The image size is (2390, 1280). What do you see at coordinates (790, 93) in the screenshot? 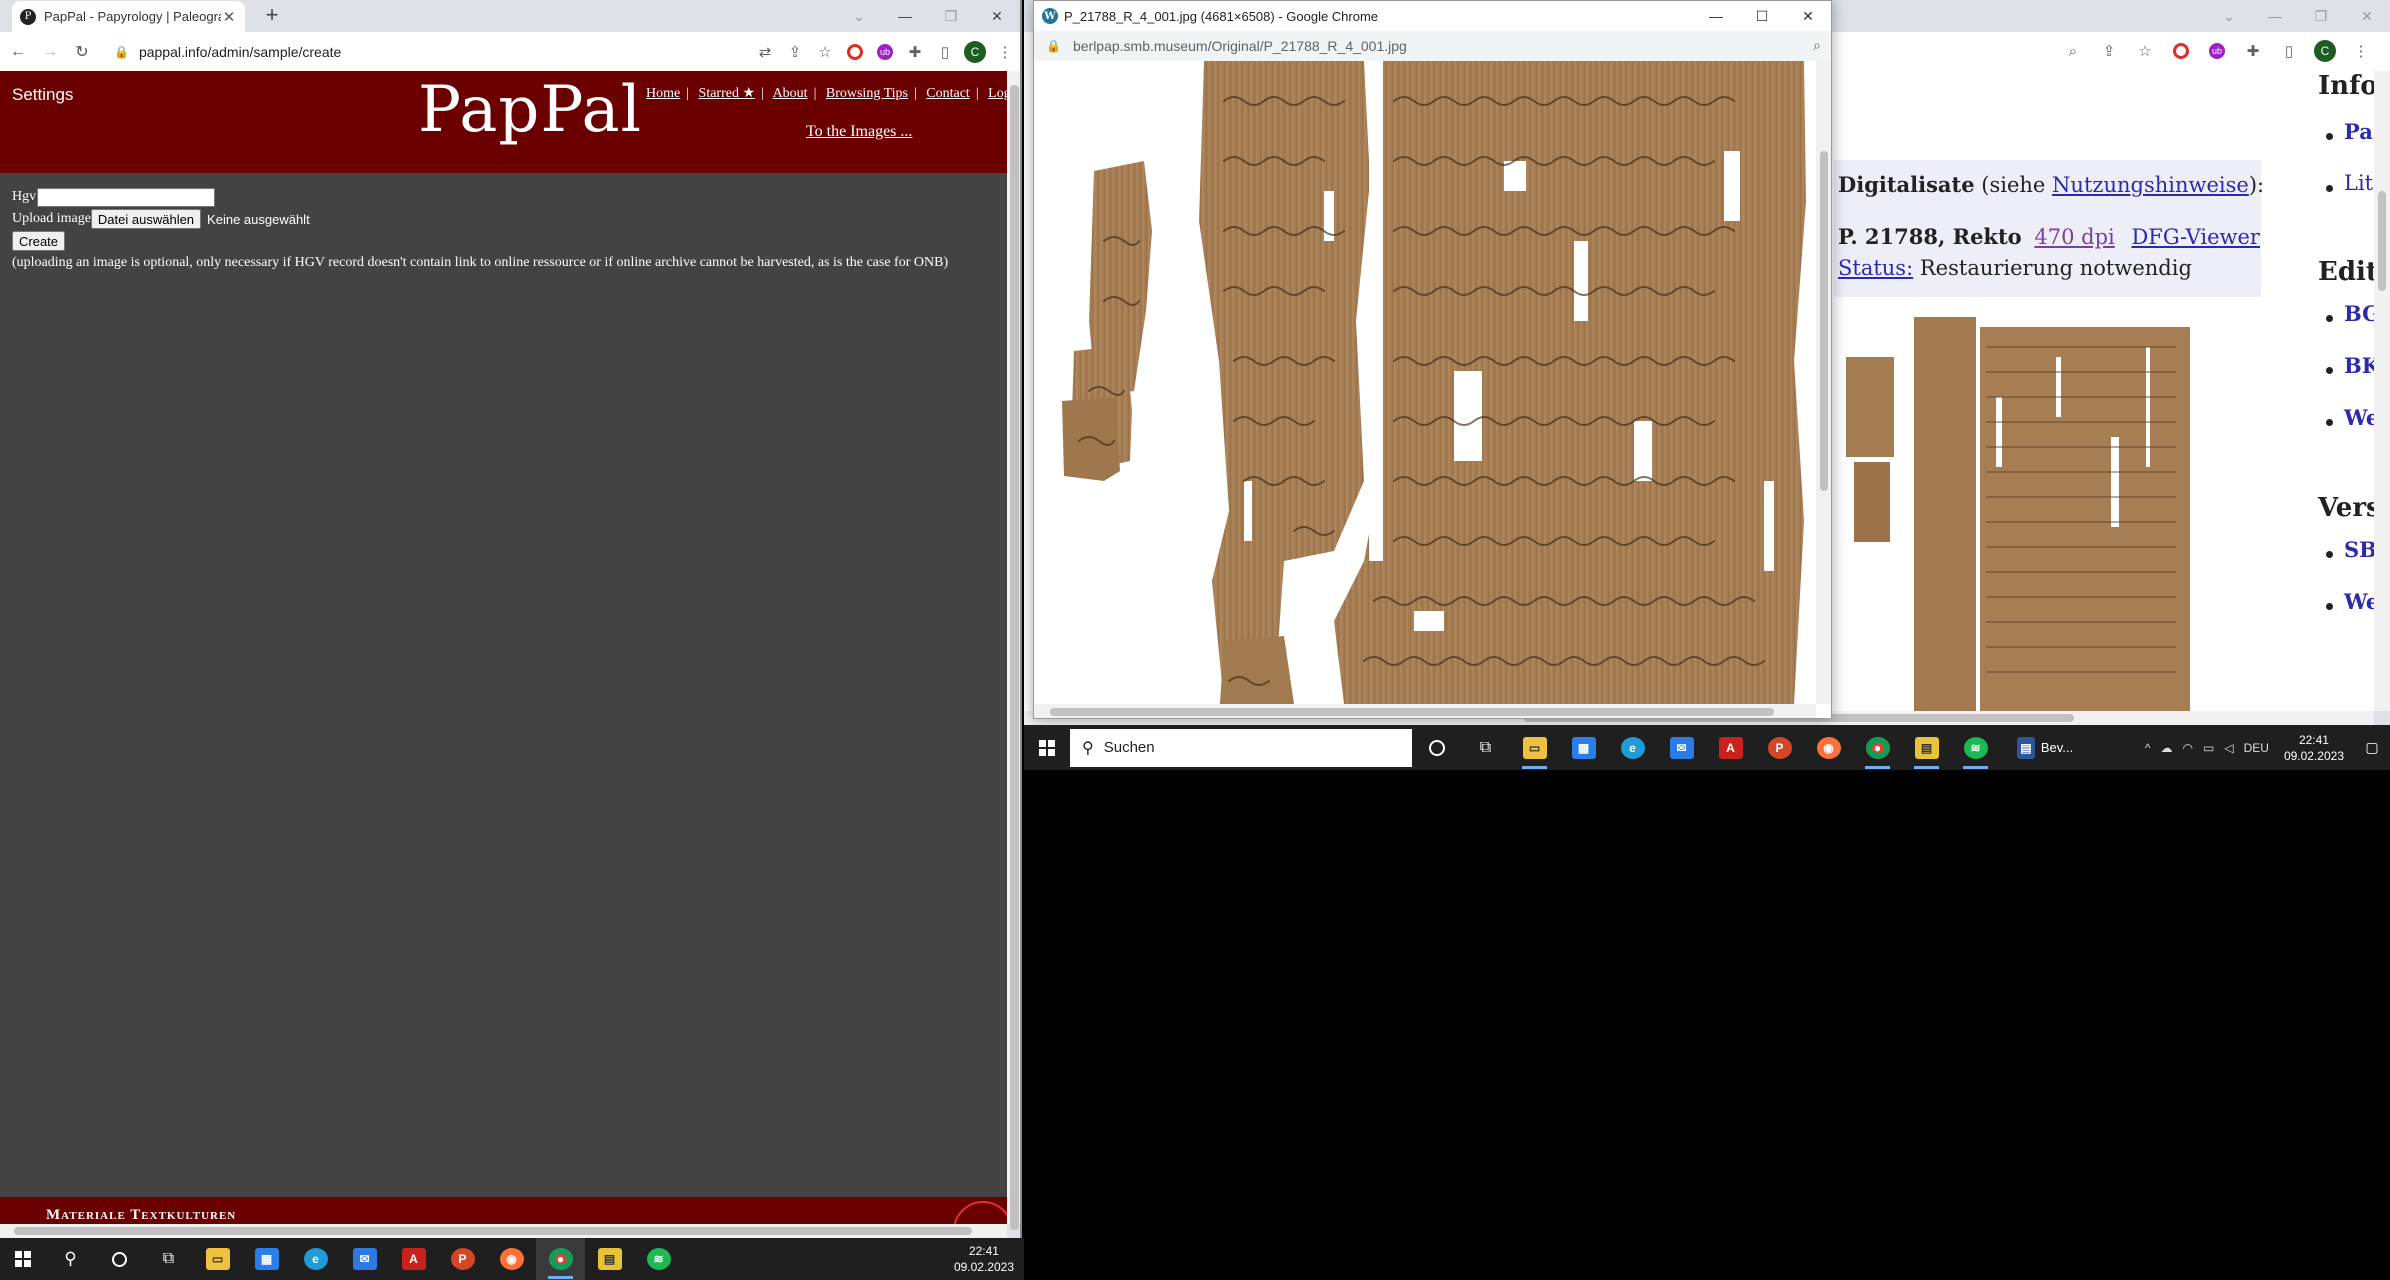
I see `nav-about: About` at bounding box center [790, 93].